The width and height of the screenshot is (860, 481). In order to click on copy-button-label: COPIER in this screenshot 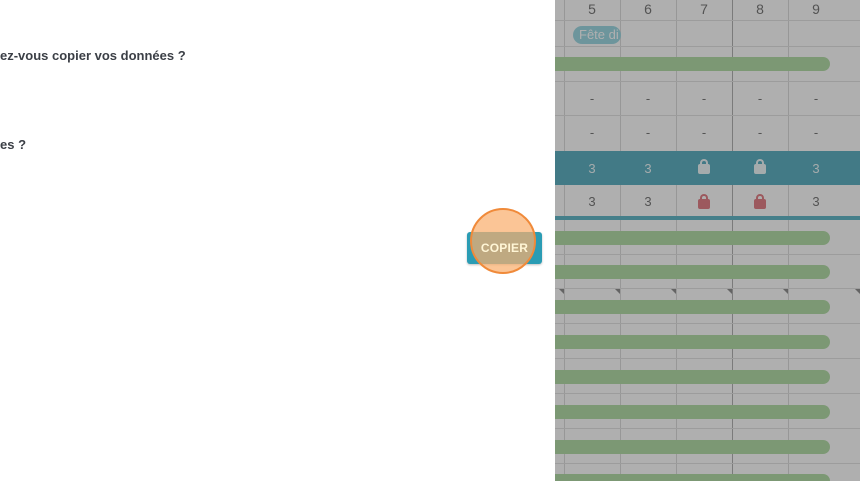, I will do `click(504, 248)`.